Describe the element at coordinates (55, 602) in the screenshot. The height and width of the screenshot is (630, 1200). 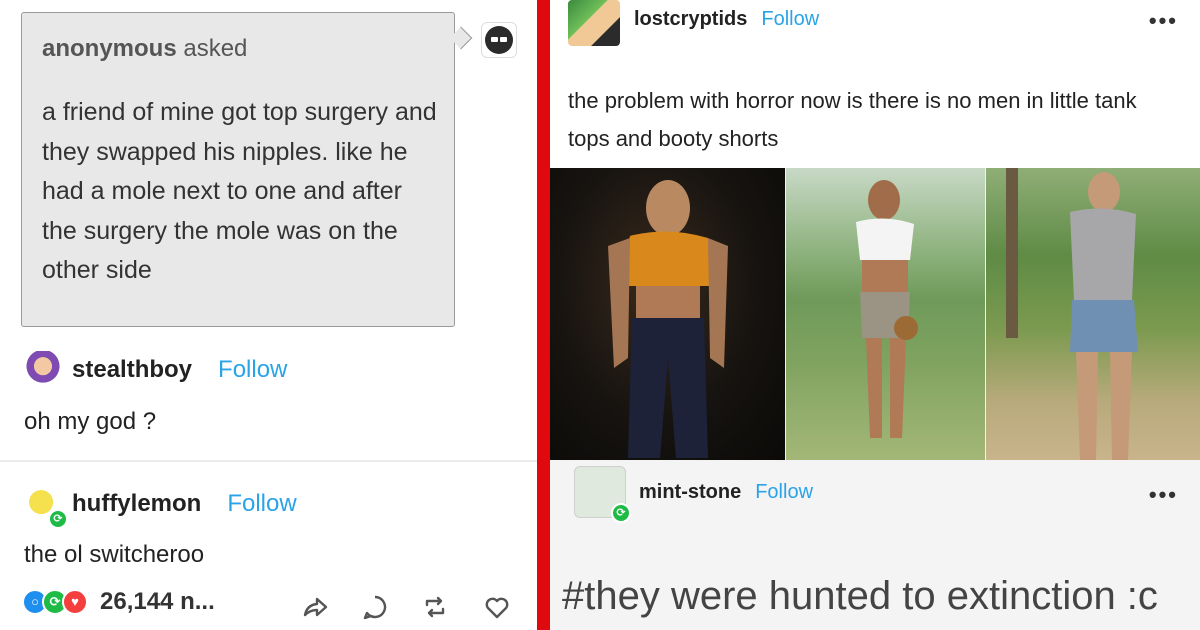
I see `notes-icons: ○ ⟳ ♥` at that location.